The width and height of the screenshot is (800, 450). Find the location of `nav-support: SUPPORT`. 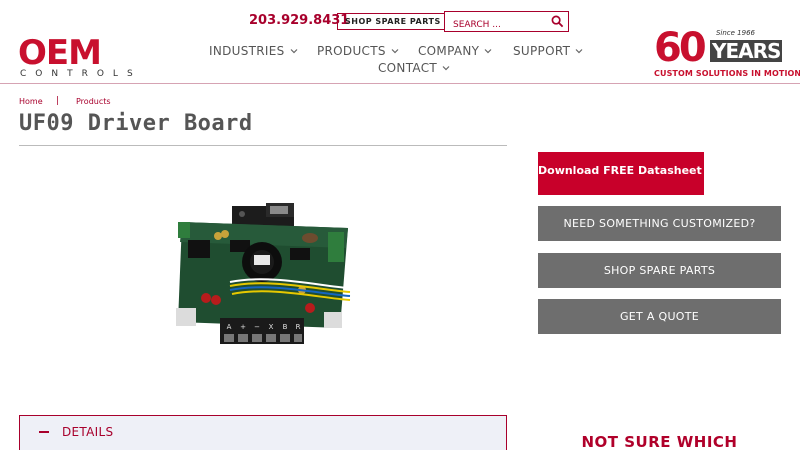

nav-support: SUPPORT is located at coordinates (548, 51).